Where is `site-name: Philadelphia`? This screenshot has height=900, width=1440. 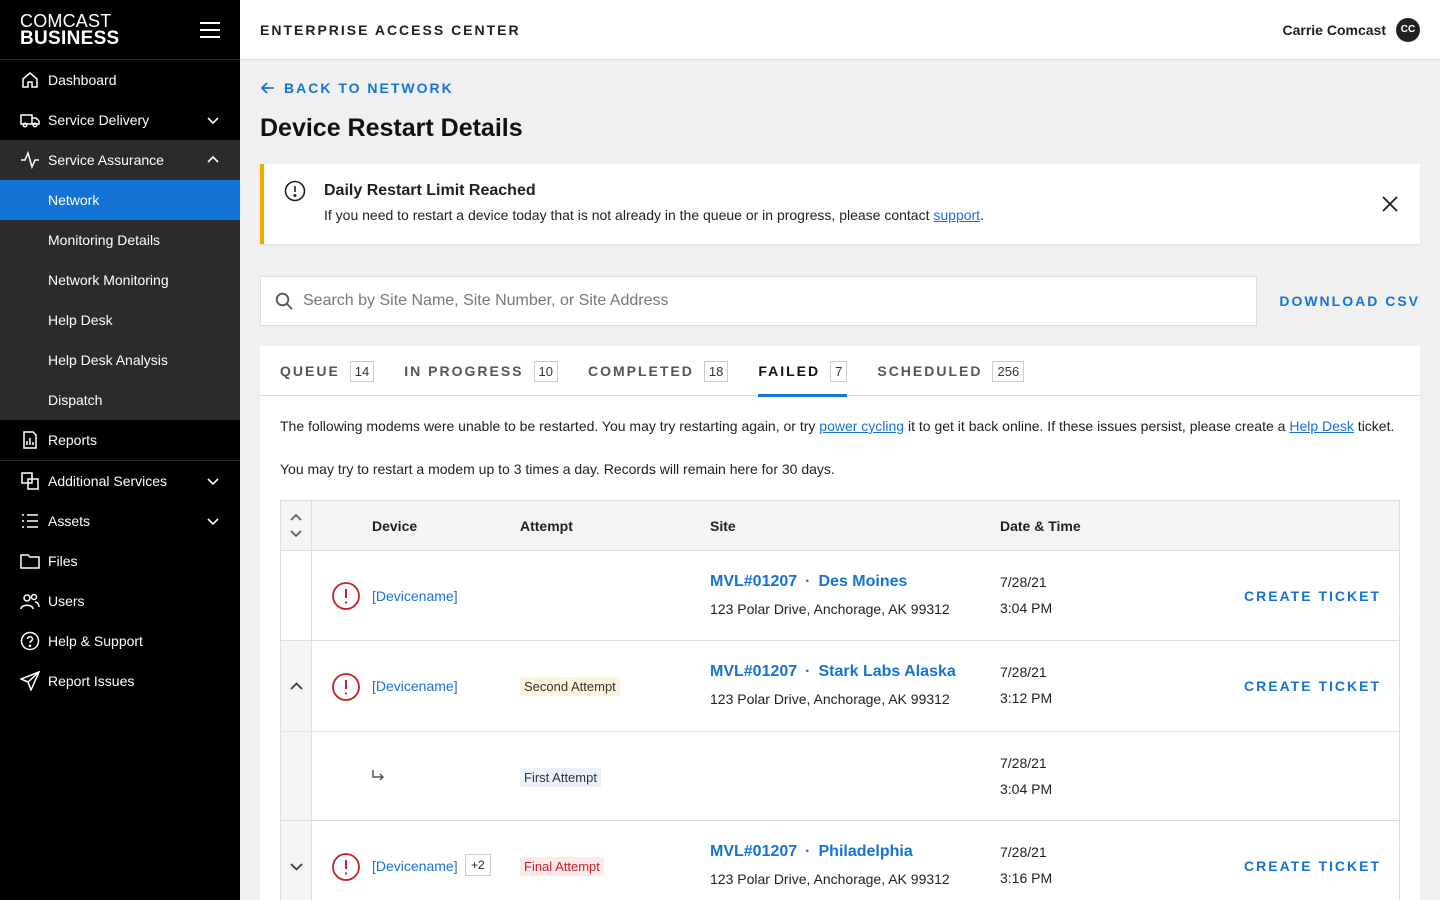 site-name: Philadelphia is located at coordinates (865, 851).